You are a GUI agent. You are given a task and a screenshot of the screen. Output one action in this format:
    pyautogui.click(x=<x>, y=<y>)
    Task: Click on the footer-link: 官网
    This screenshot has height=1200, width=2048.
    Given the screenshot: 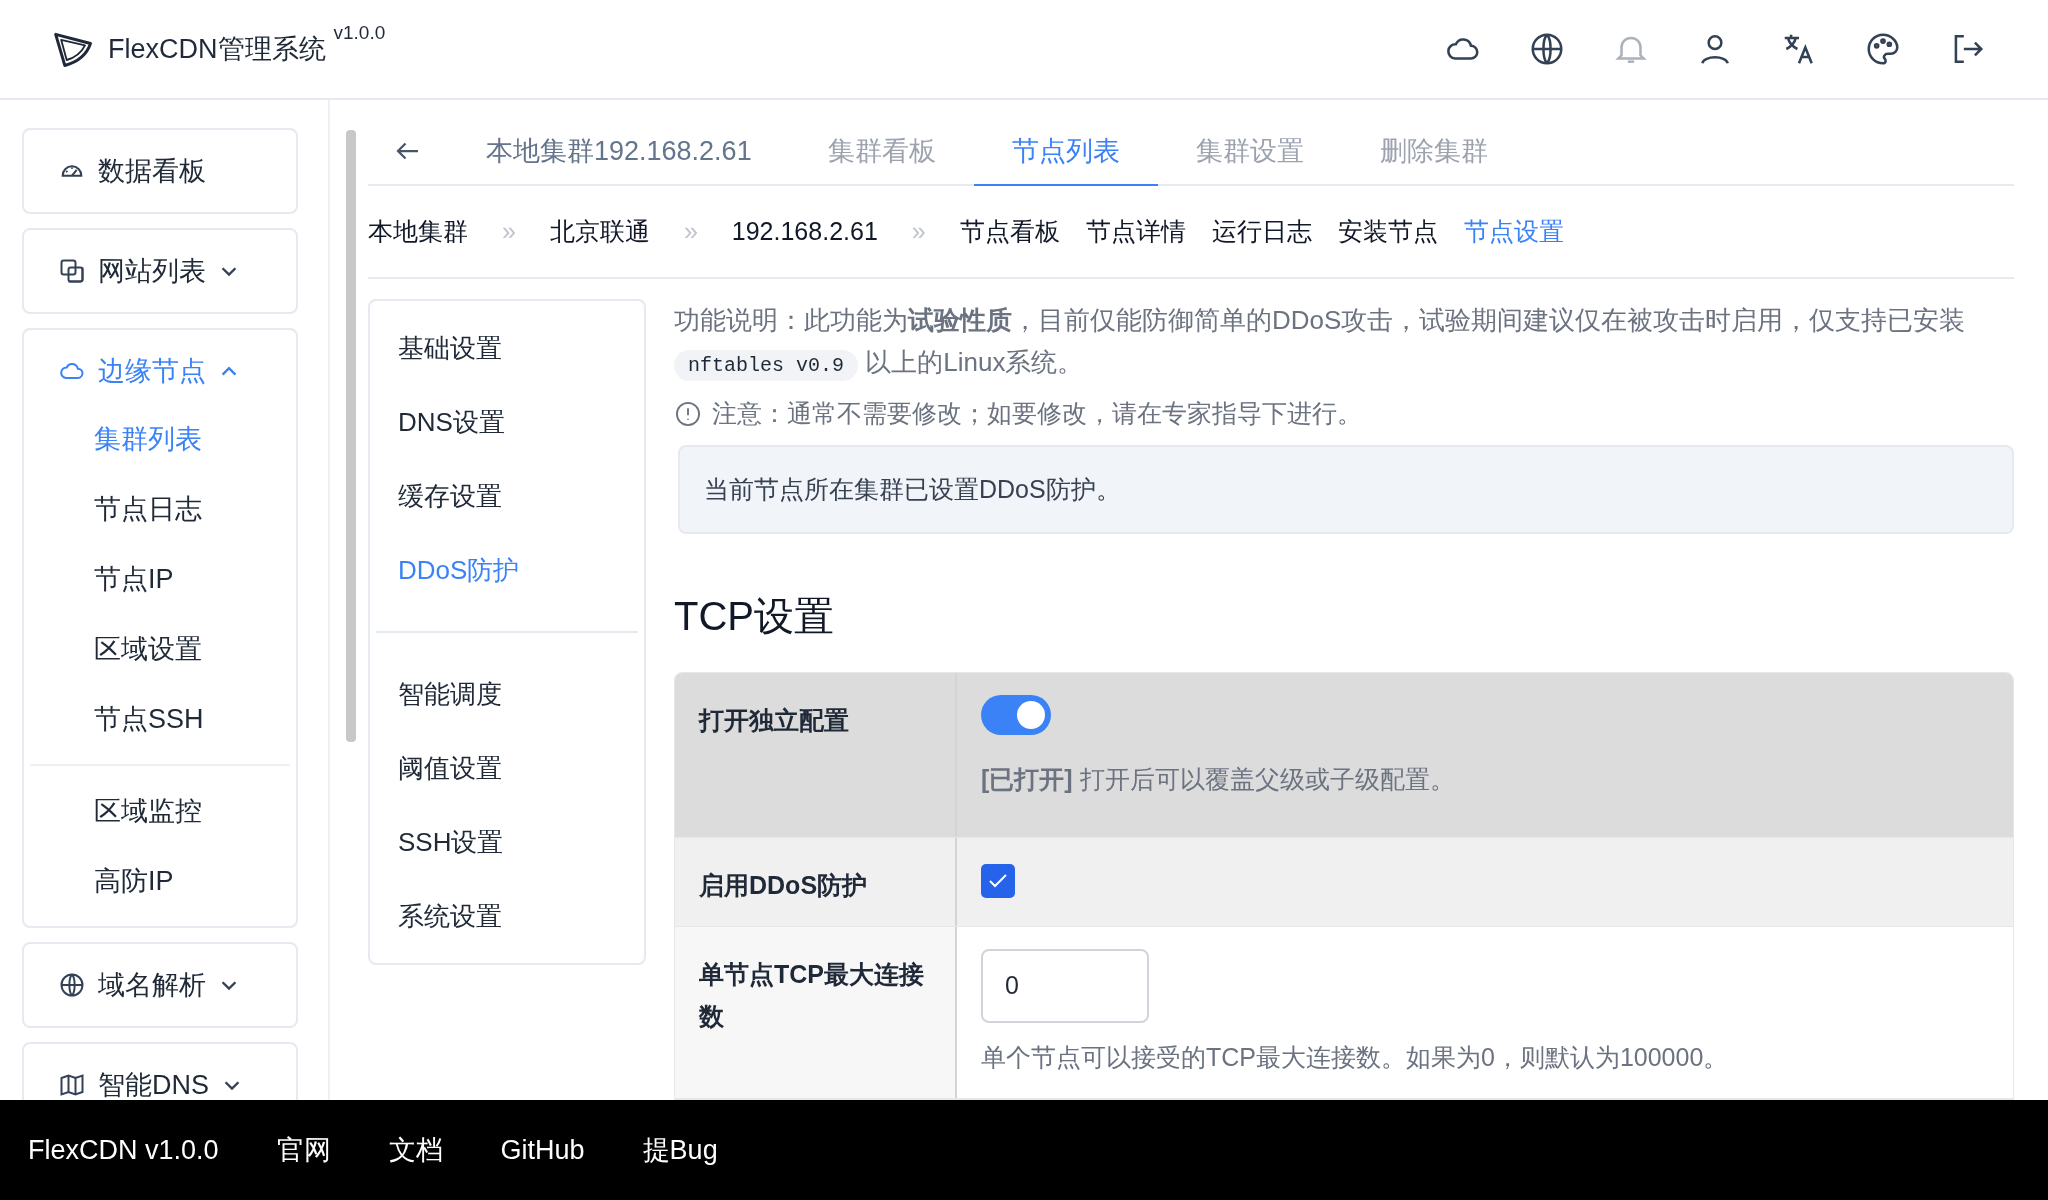 What is the action you would take?
    pyautogui.click(x=303, y=1150)
    